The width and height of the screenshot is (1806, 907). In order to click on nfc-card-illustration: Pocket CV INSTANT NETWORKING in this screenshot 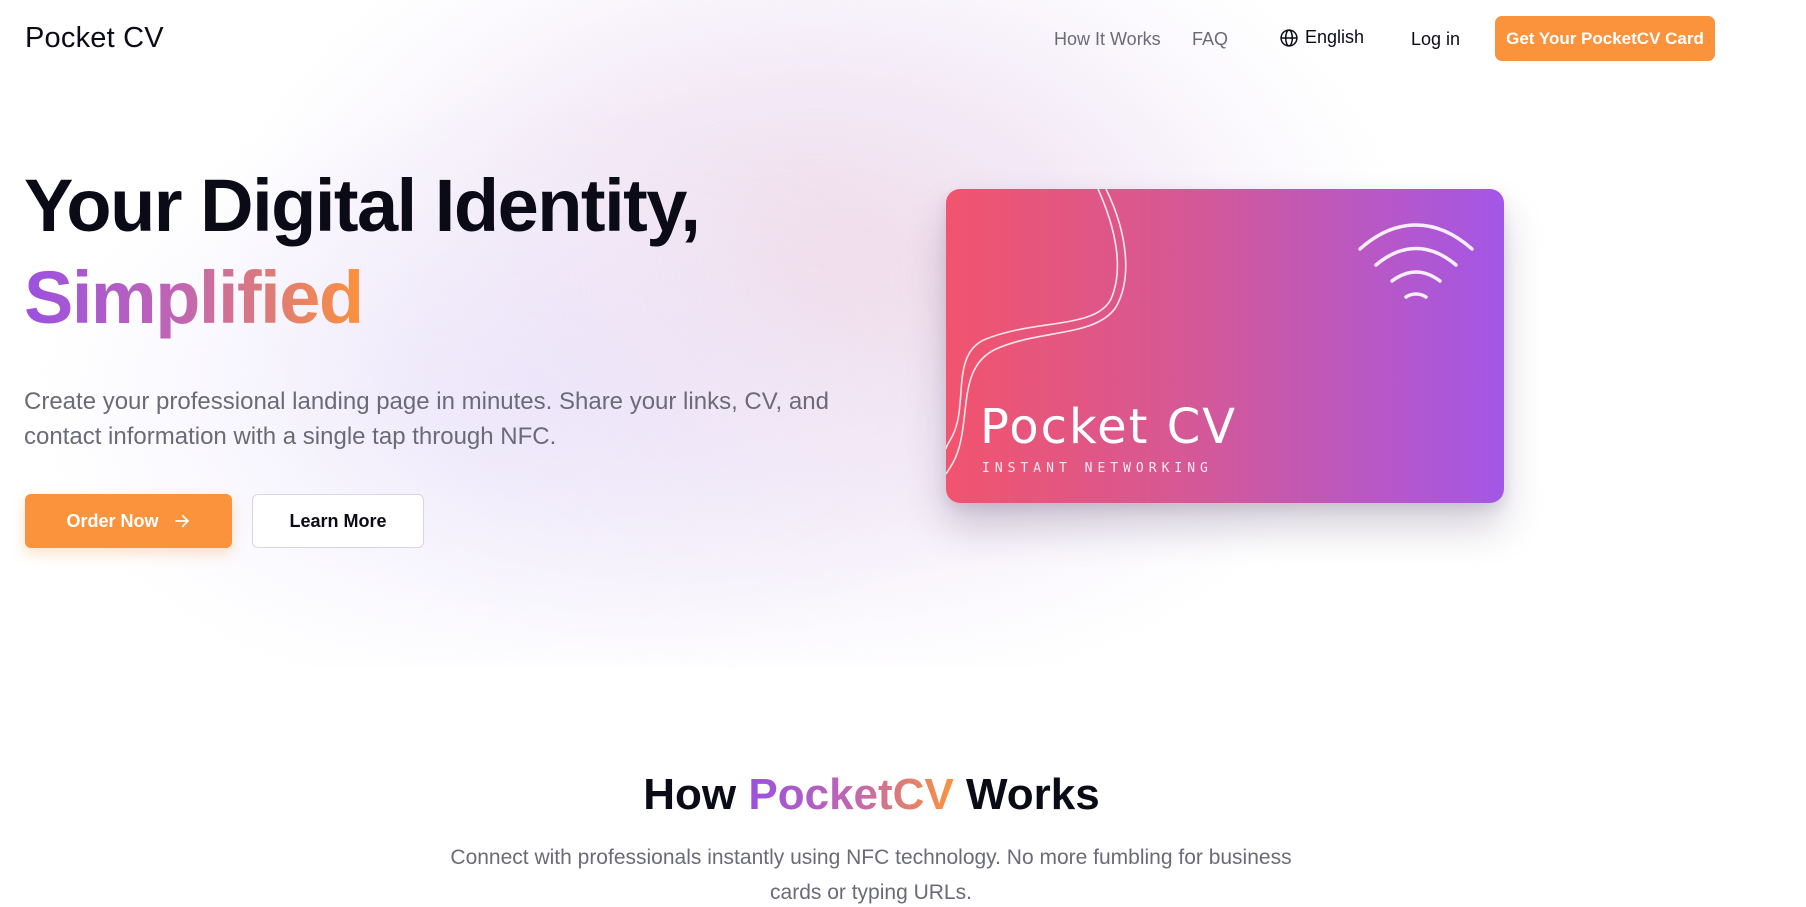, I will do `click(1225, 346)`.